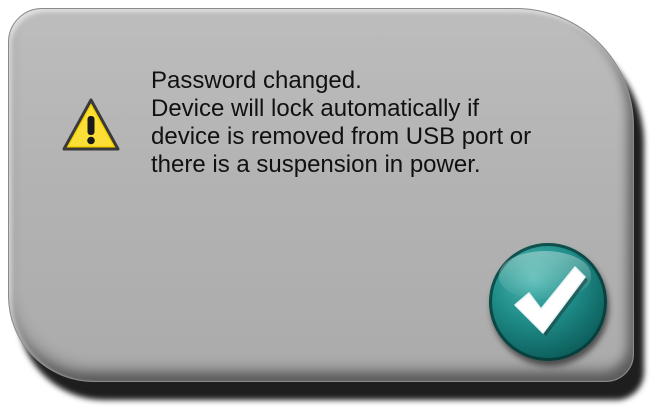 The image size is (660, 412). I want to click on check-icon, so click(551, 301).